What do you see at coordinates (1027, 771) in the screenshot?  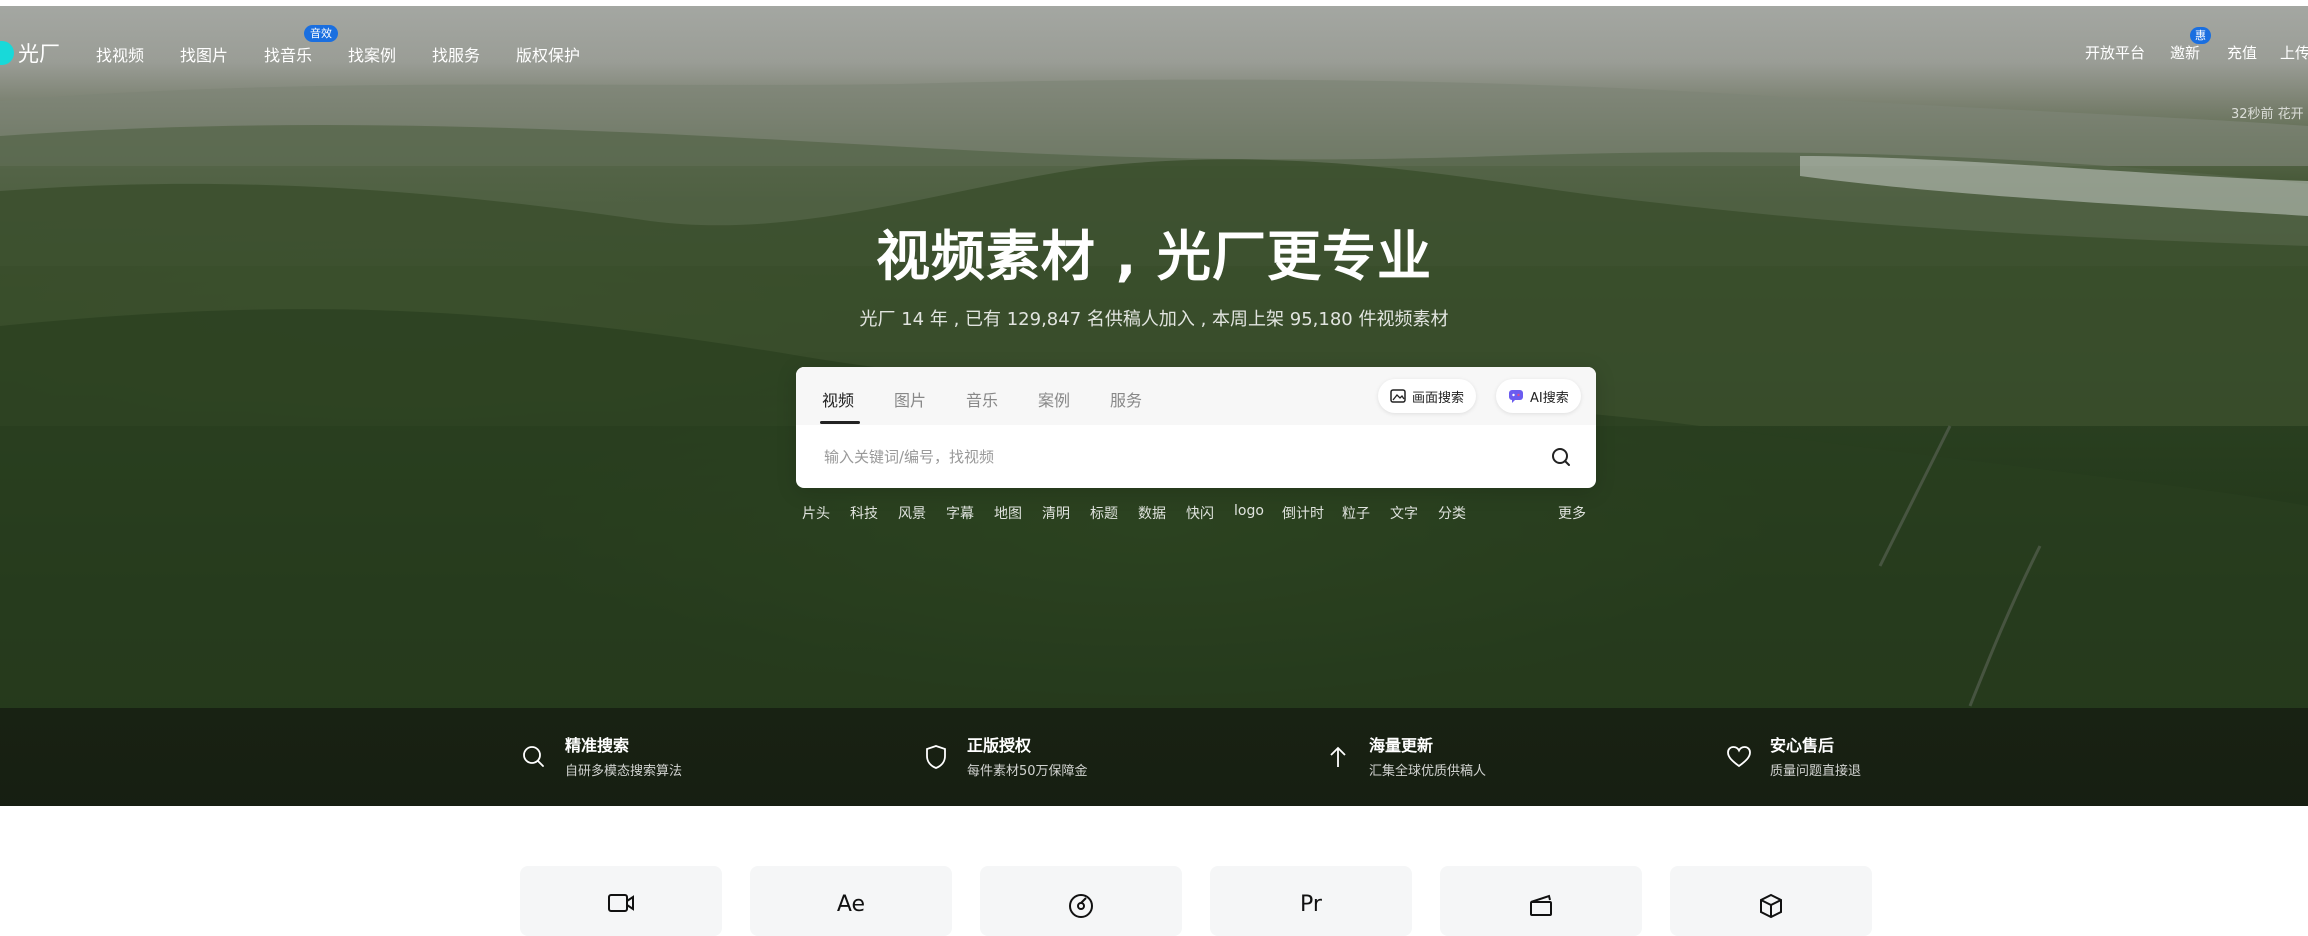 I see `feature-desc: 每件素材50万保障金` at bounding box center [1027, 771].